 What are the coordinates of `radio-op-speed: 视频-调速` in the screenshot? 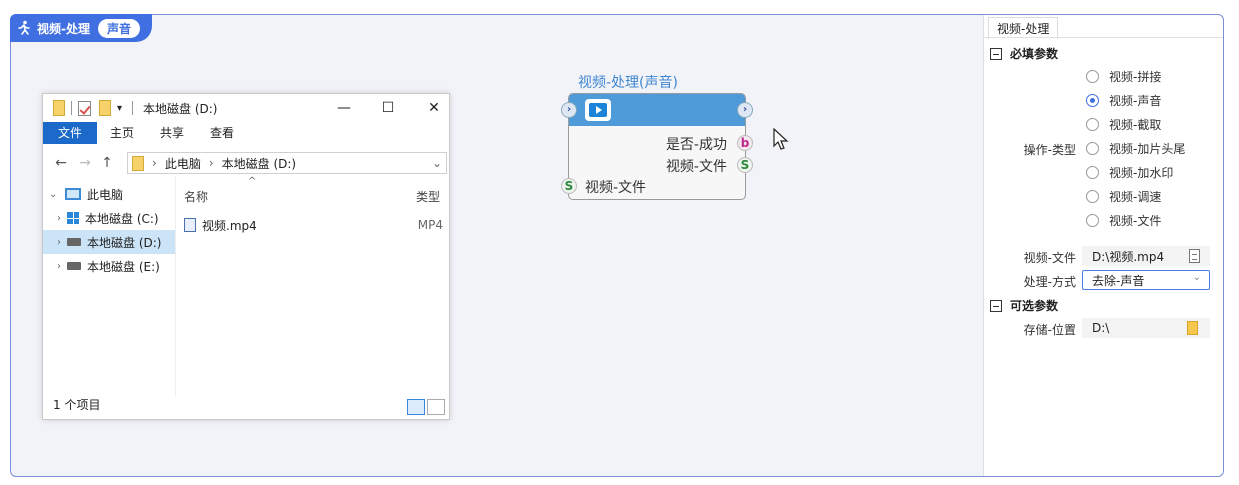 It's located at (1123, 196).